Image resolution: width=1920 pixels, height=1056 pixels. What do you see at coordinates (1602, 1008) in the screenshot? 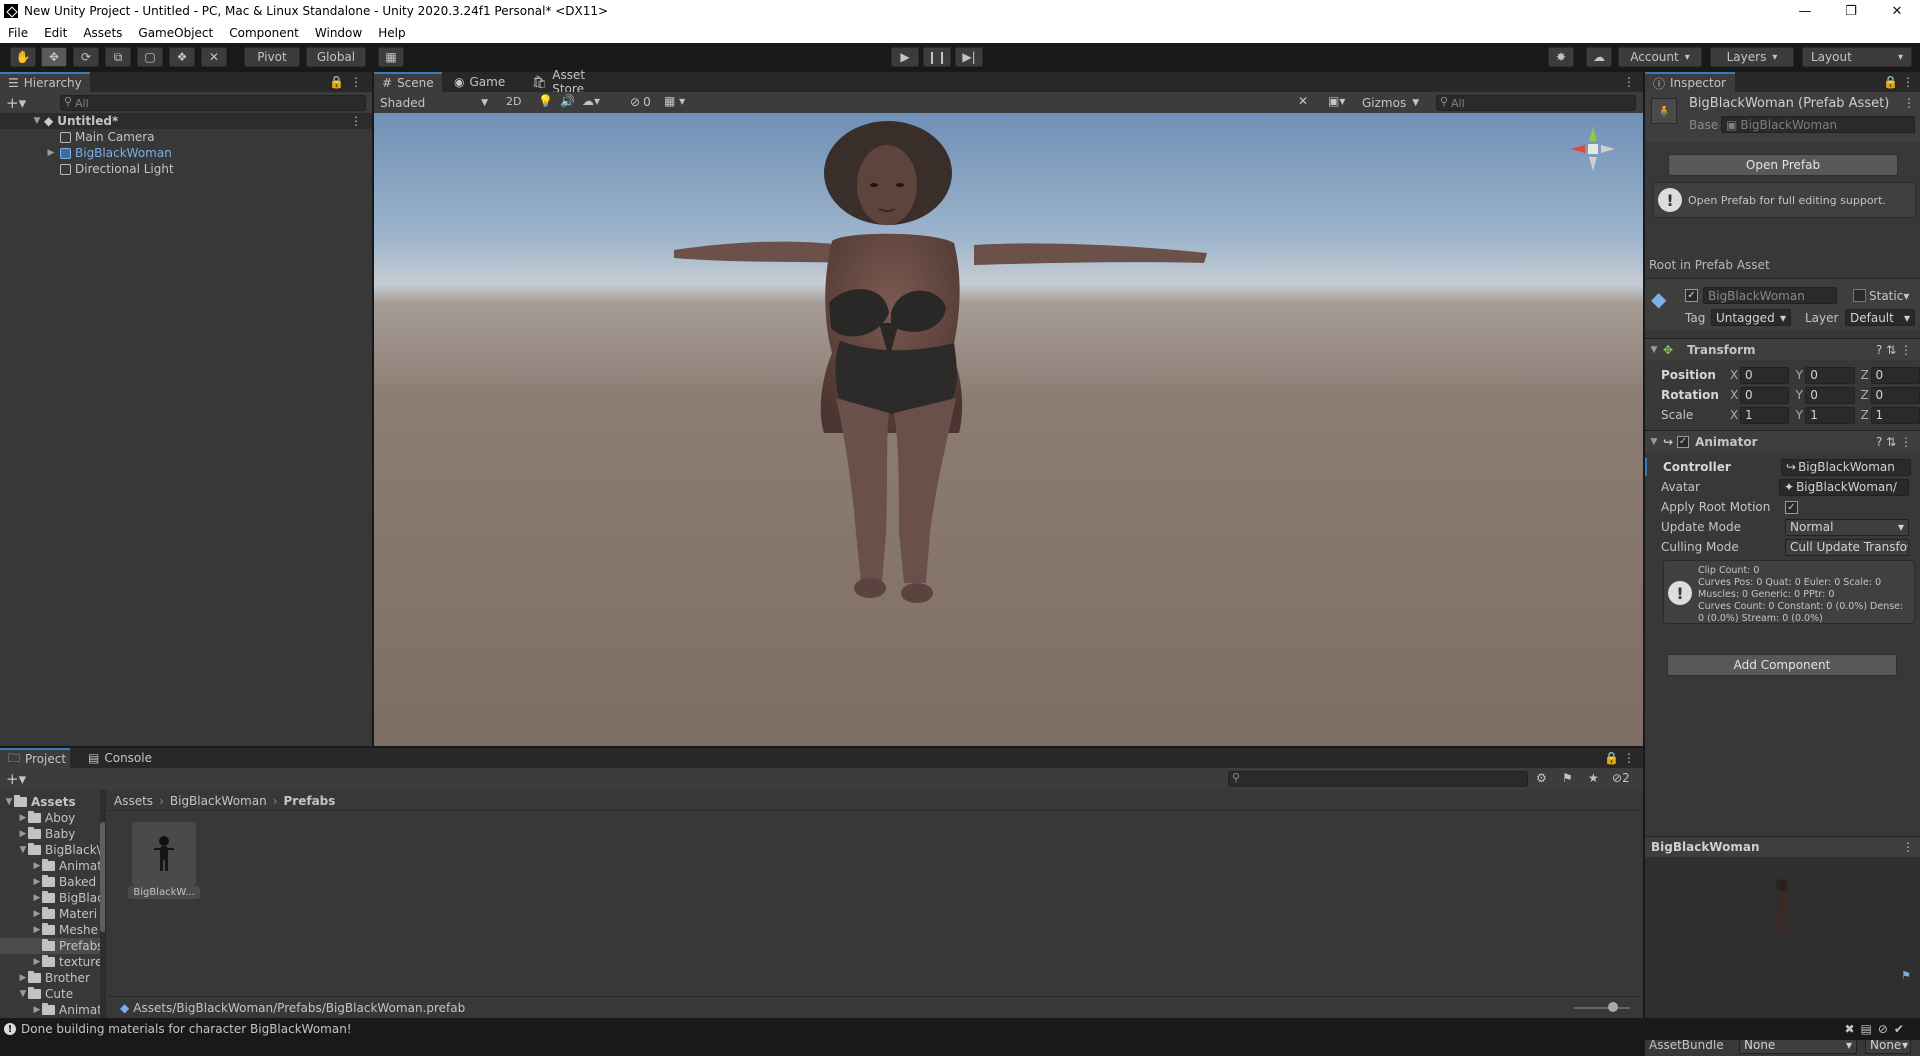
I see `zoom-slider-track` at bounding box center [1602, 1008].